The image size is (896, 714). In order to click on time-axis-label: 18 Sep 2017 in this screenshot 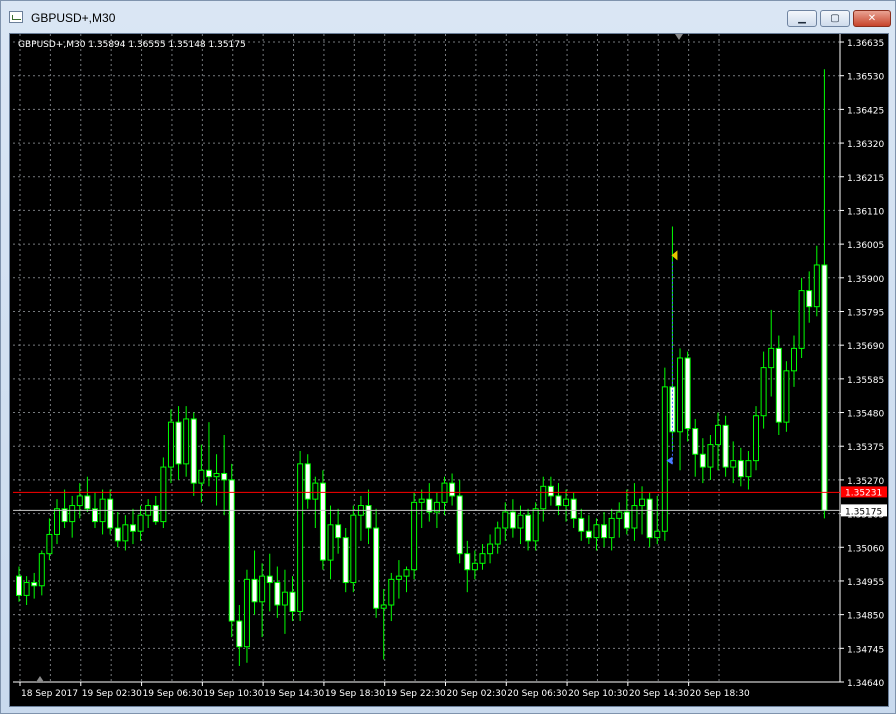, I will do `click(49, 694)`.